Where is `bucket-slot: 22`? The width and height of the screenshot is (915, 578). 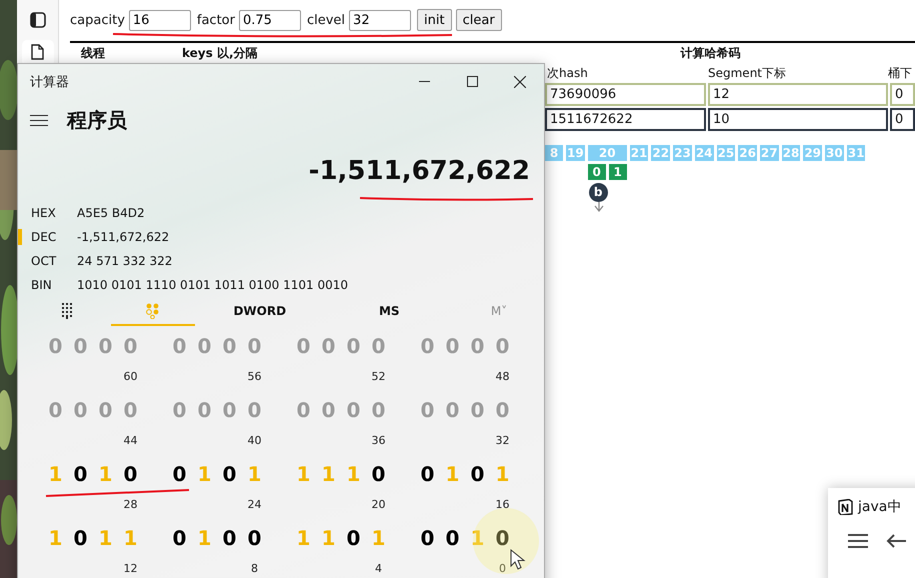
bucket-slot: 22 is located at coordinates (660, 153).